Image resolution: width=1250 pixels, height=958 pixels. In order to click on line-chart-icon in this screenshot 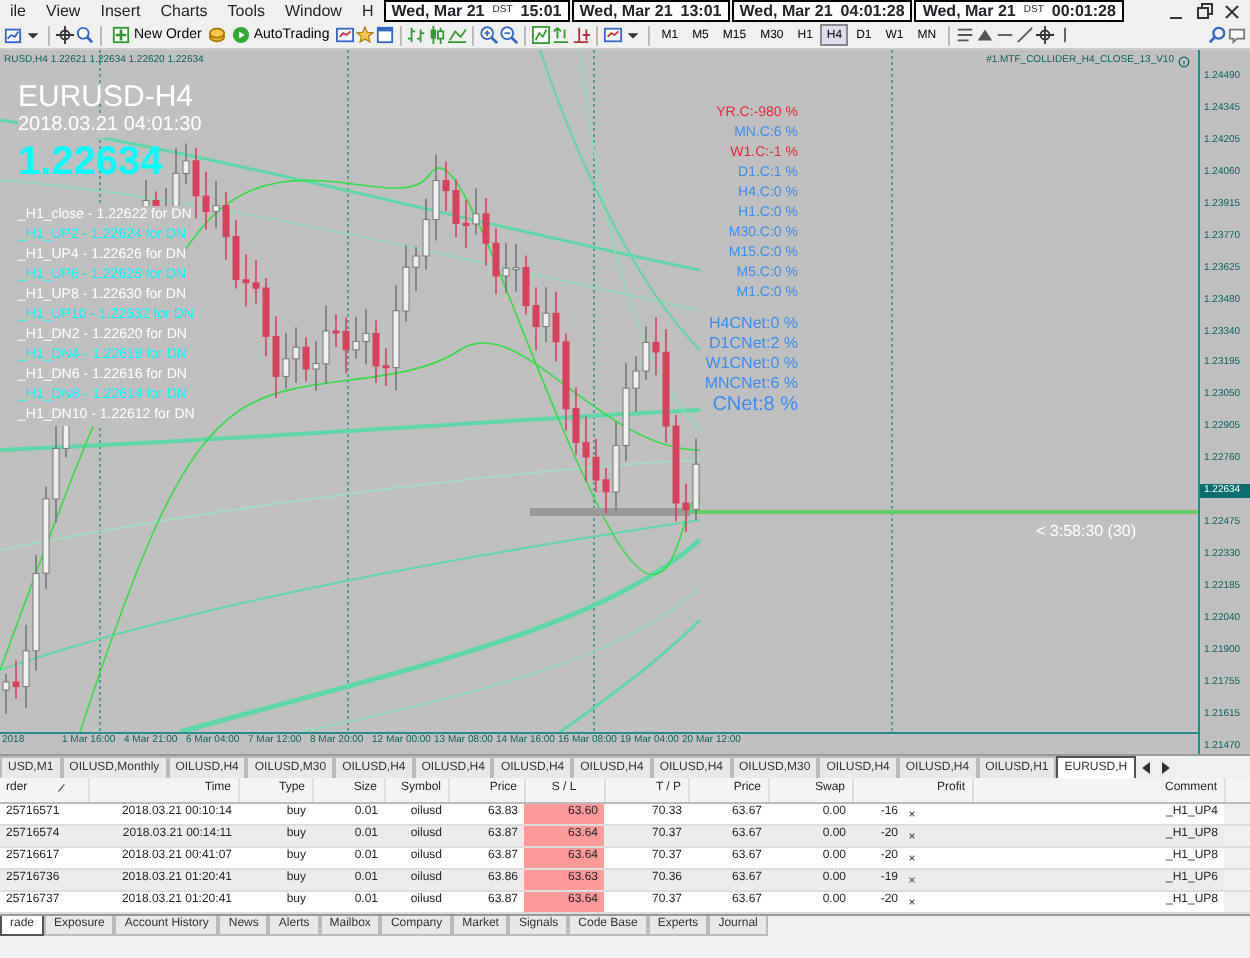, I will do `click(456, 35)`.